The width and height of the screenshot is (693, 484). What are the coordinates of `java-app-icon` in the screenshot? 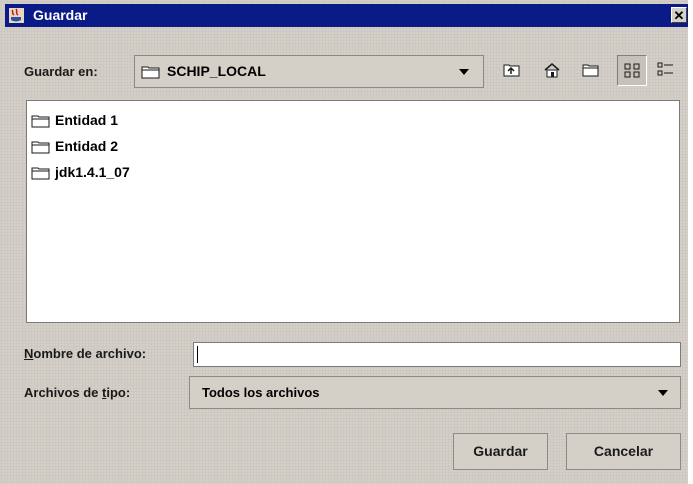 It's located at (16, 15).